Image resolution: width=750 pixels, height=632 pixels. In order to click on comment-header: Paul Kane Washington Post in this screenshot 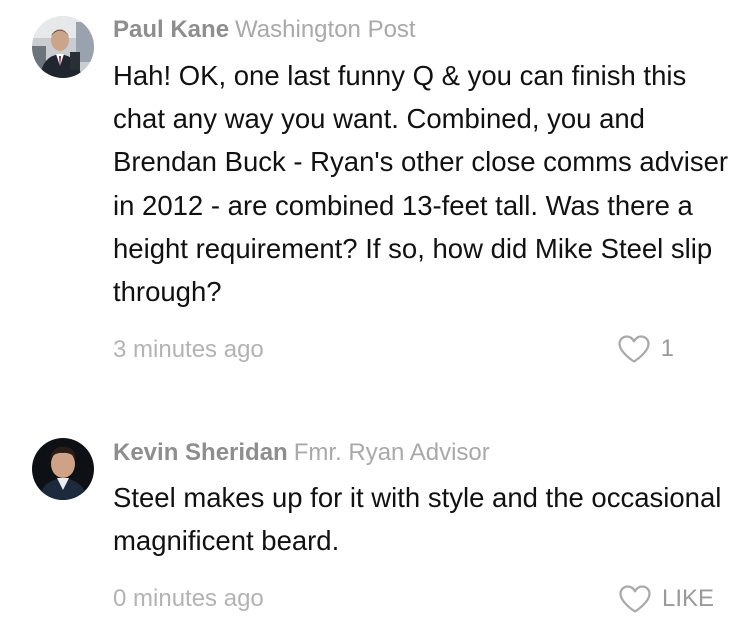, I will do `click(264, 30)`.